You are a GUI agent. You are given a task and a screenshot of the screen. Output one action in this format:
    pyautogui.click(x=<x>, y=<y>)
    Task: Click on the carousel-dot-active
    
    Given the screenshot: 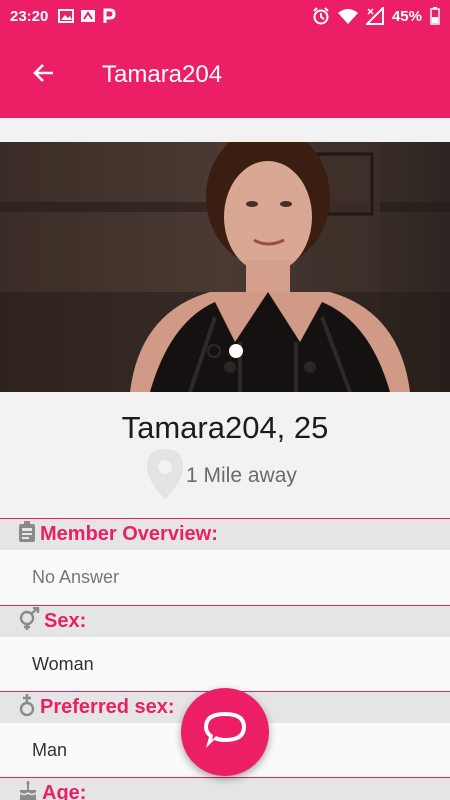 What is the action you would take?
    pyautogui.click(x=236, y=351)
    